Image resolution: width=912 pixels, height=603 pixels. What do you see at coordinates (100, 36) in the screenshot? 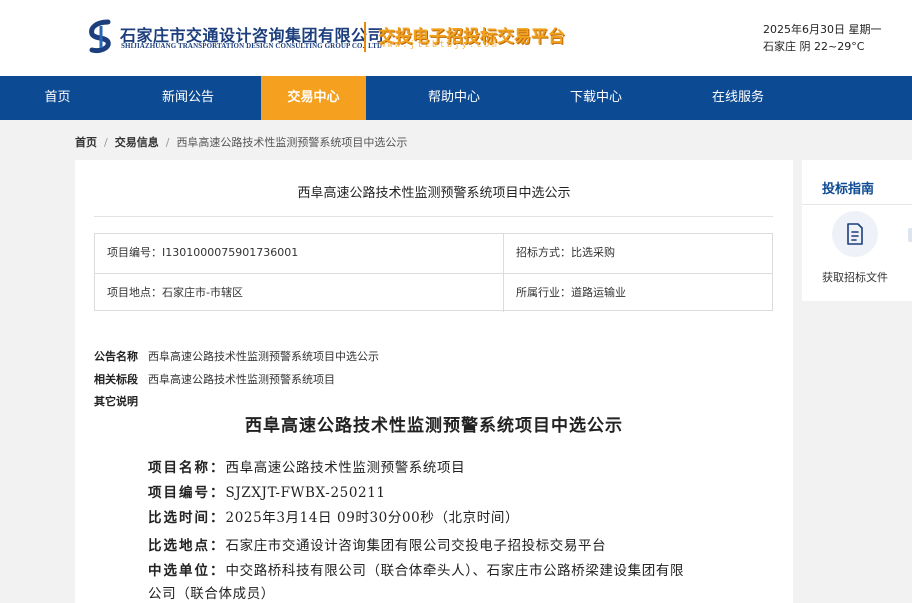
I see `company-logo-icon` at bounding box center [100, 36].